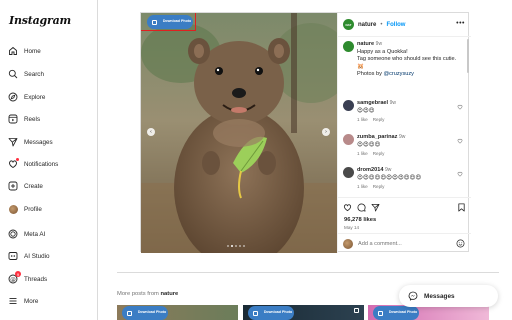 The image size is (512, 320). Describe the element at coordinates (352, 227) in the screenshot. I see `post-date: May 14` at that location.